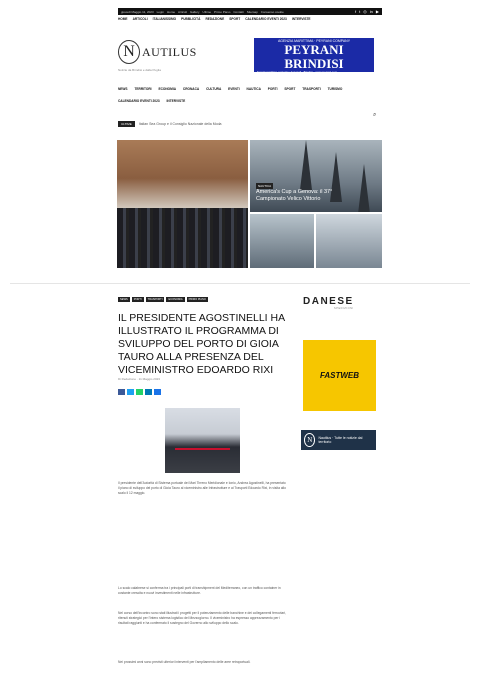  Describe the element at coordinates (123, 19) in the screenshot. I see `nav-item: HOME` at that location.